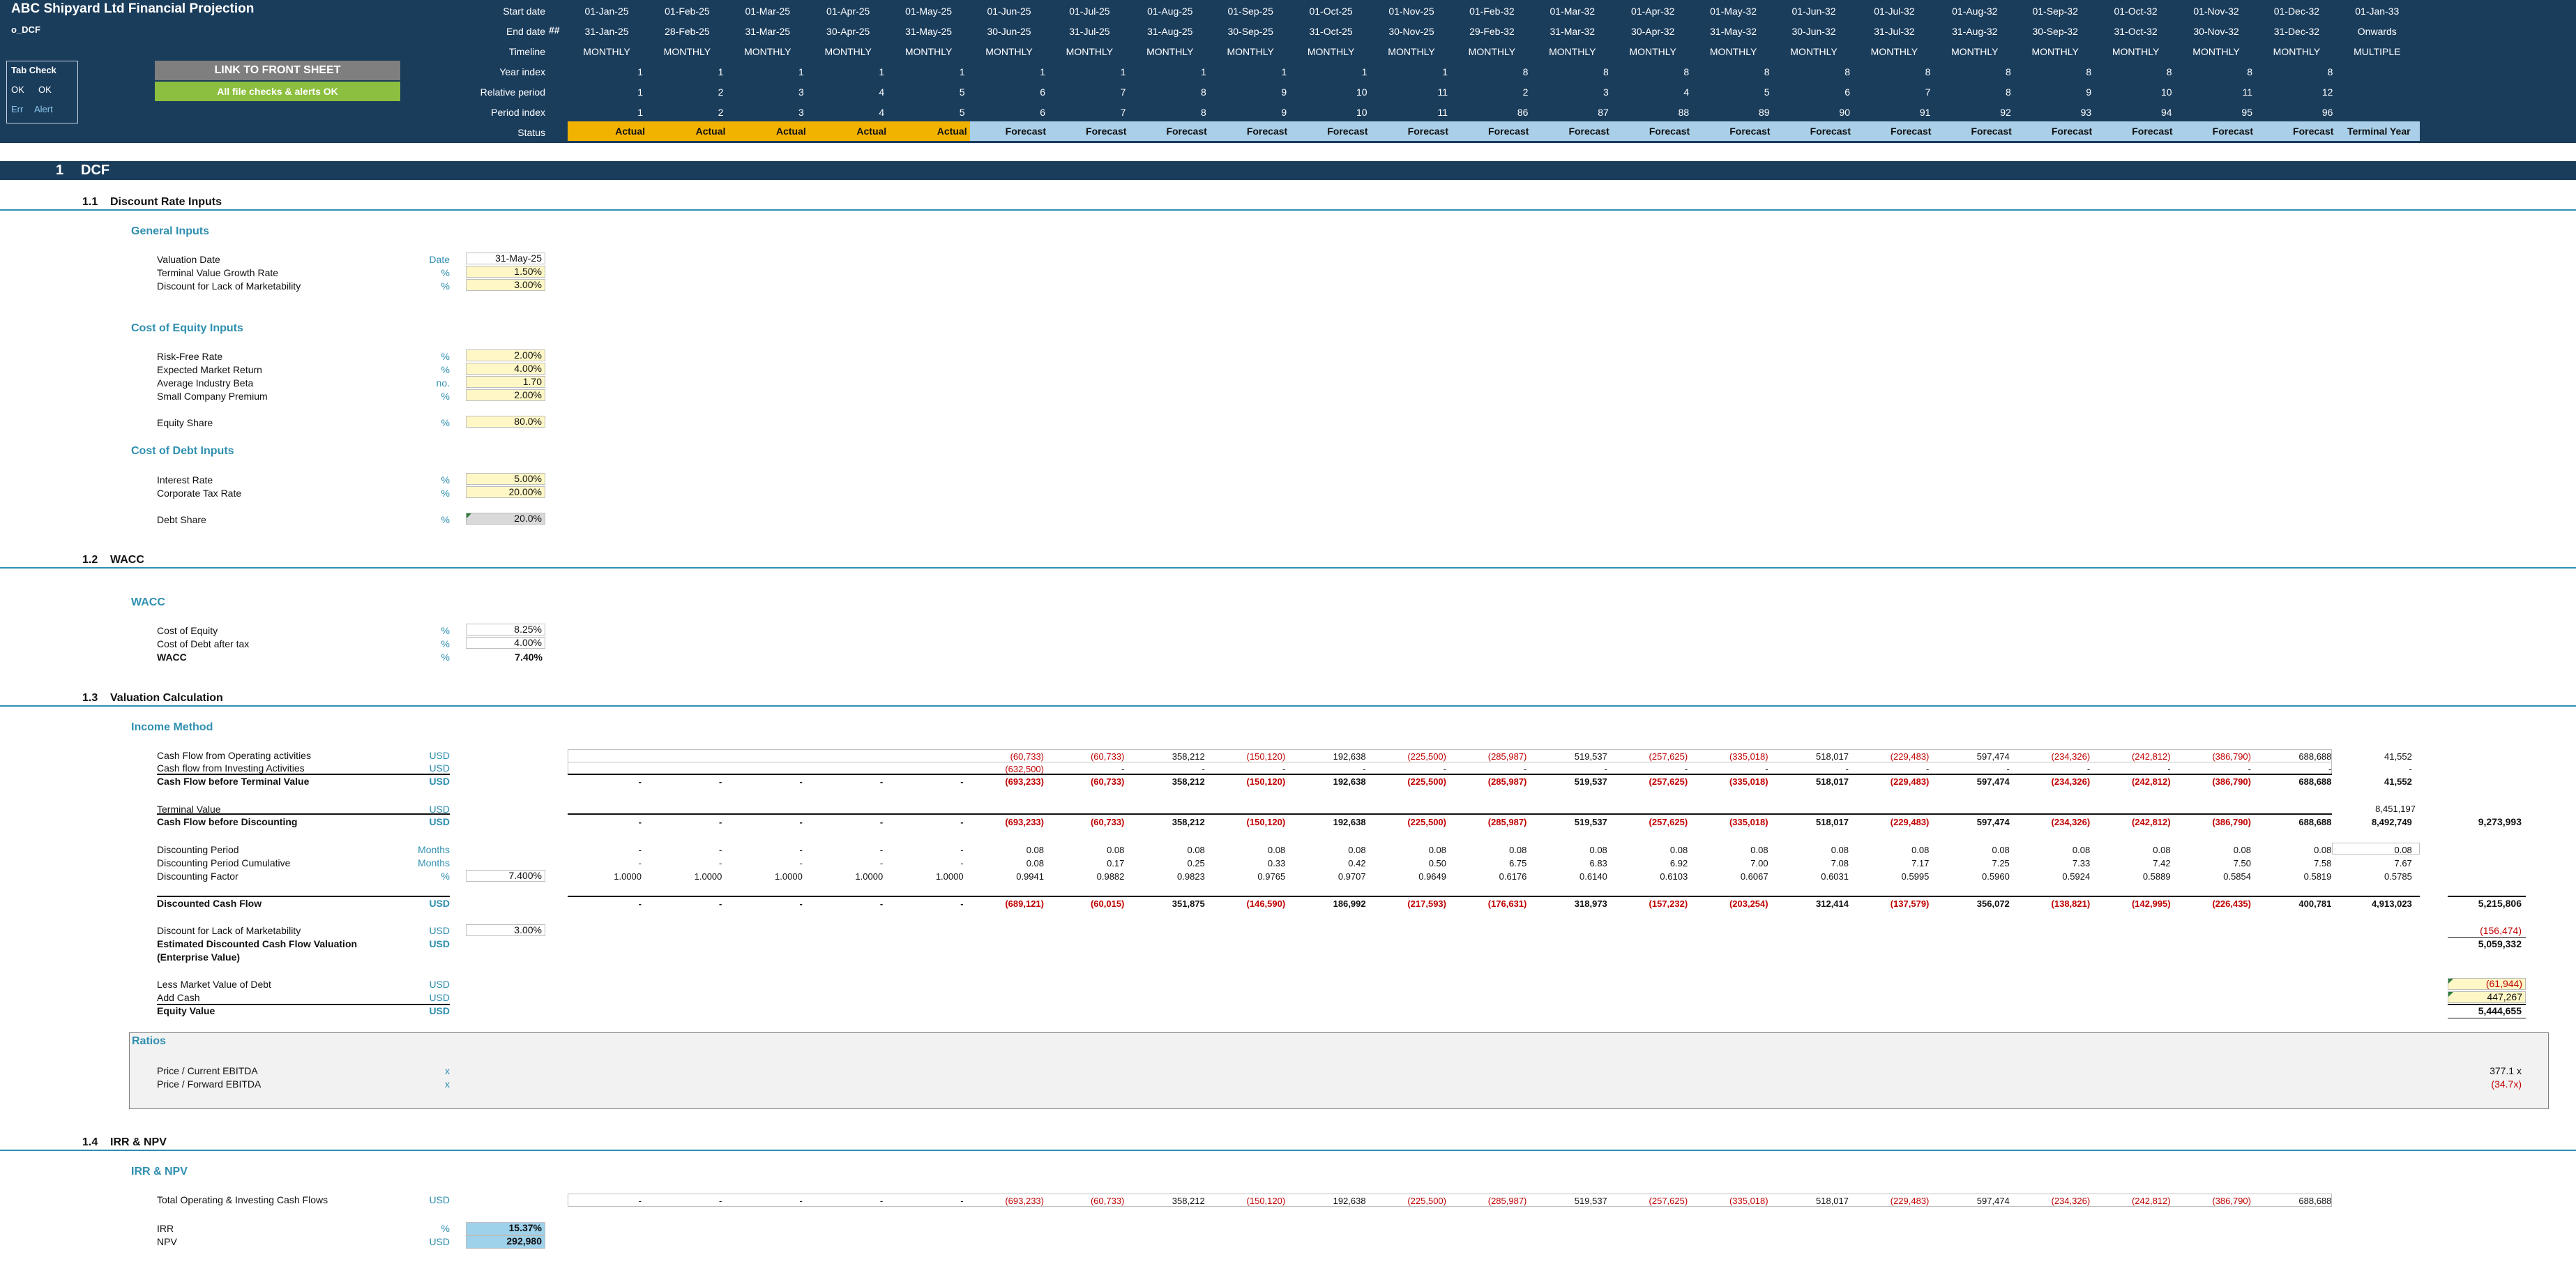  I want to click on input-dlom: 3.00%, so click(505, 285).